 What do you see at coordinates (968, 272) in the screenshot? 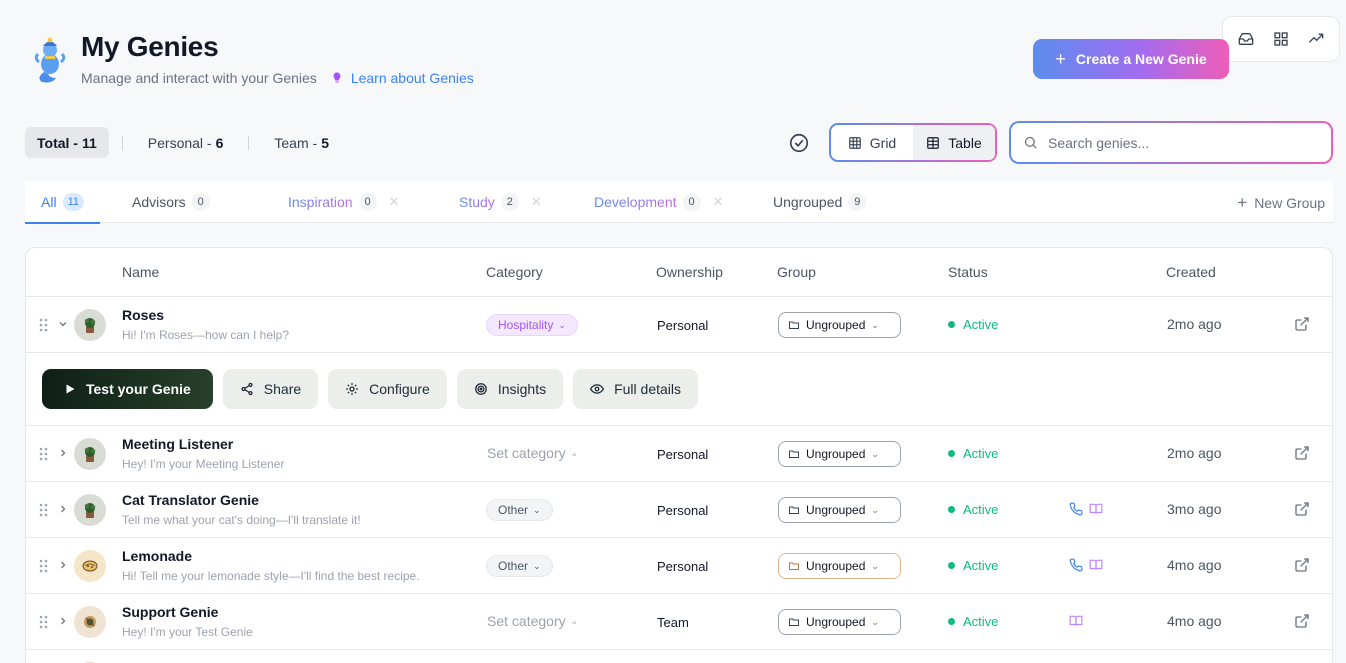
I see `column-status: Status` at bounding box center [968, 272].